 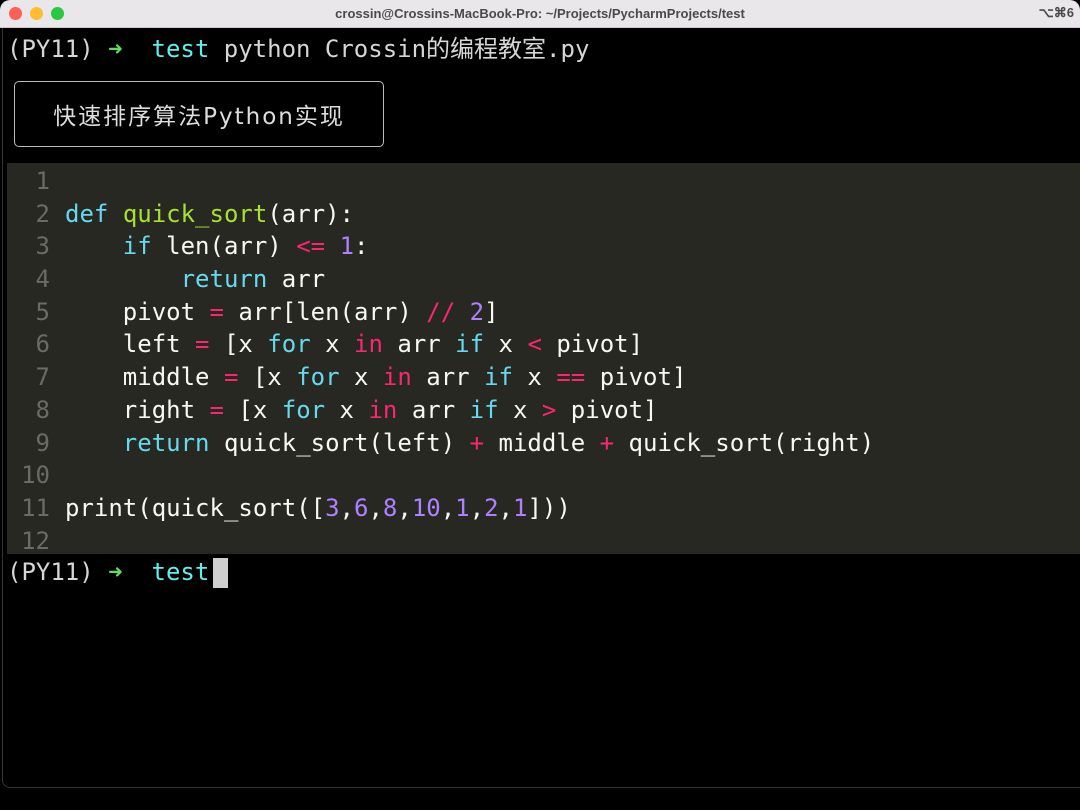 What do you see at coordinates (744, 442) in the screenshot?
I see `code-token-plain: quick_sort(right)` at bounding box center [744, 442].